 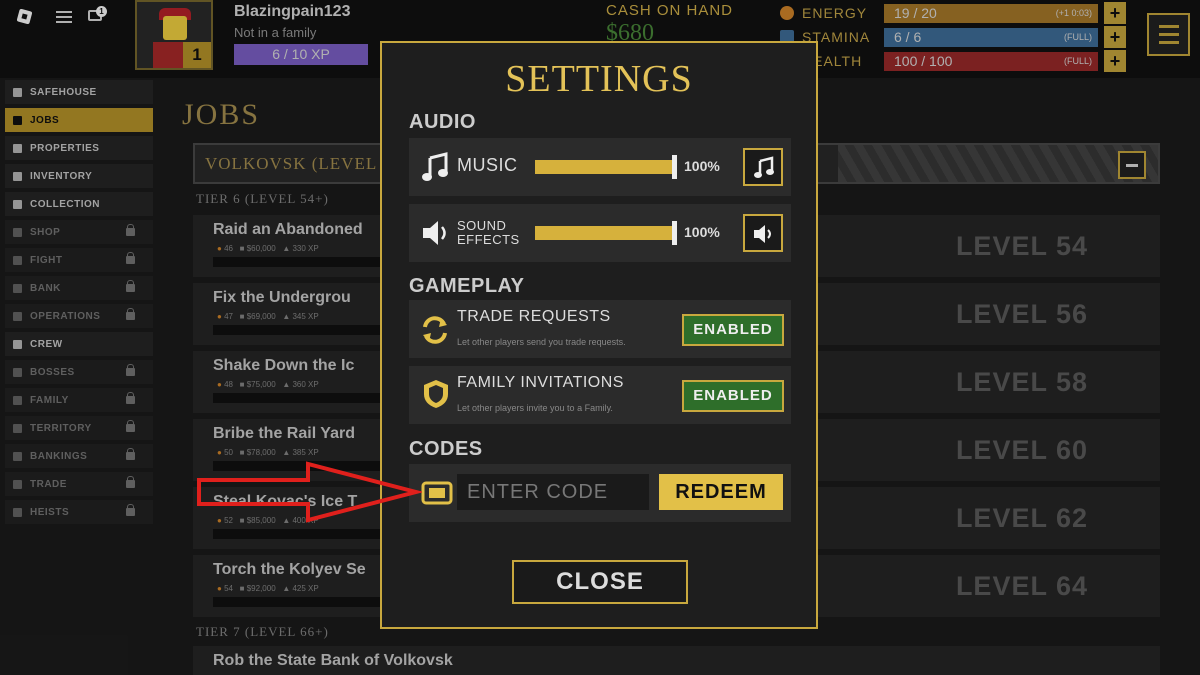 I want to click on music-toggle-icon, so click(x=764, y=167).